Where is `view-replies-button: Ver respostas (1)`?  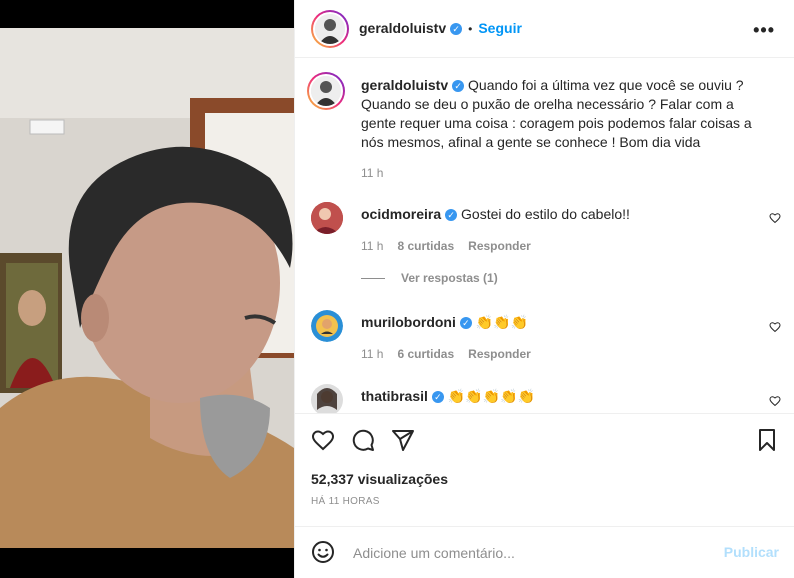
view-replies-button: Ver respostas (1) is located at coordinates (429, 278).